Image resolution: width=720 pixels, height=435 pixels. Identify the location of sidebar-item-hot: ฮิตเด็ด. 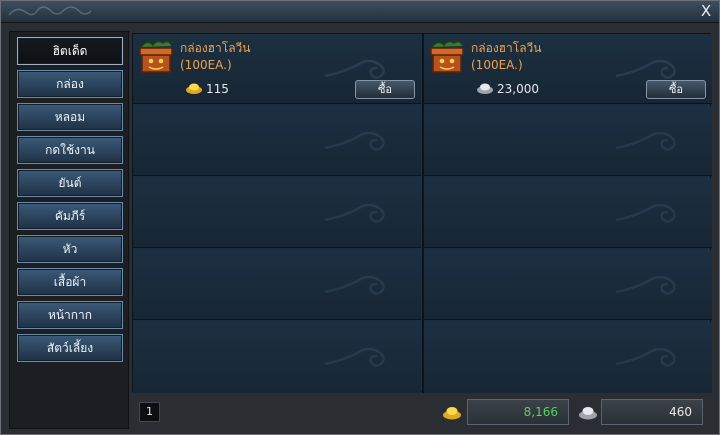
(70, 51).